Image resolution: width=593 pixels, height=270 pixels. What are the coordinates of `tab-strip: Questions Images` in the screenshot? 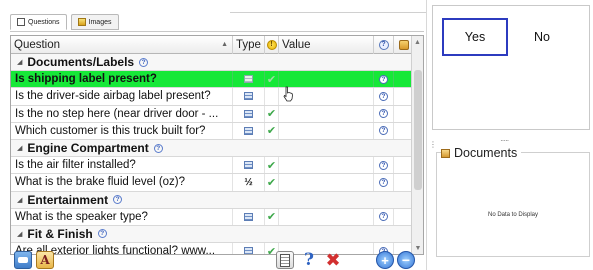 It's located at (64, 23).